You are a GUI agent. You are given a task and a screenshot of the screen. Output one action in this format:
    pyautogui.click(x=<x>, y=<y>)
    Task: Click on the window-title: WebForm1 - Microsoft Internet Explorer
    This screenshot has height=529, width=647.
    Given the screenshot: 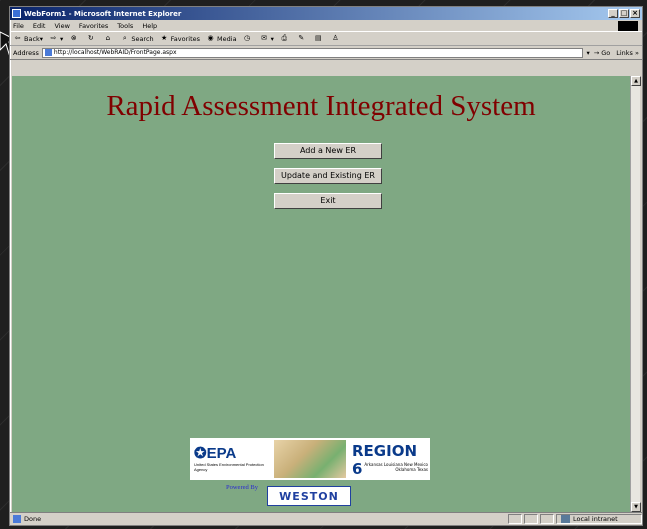 What is the action you would take?
    pyautogui.click(x=103, y=13)
    